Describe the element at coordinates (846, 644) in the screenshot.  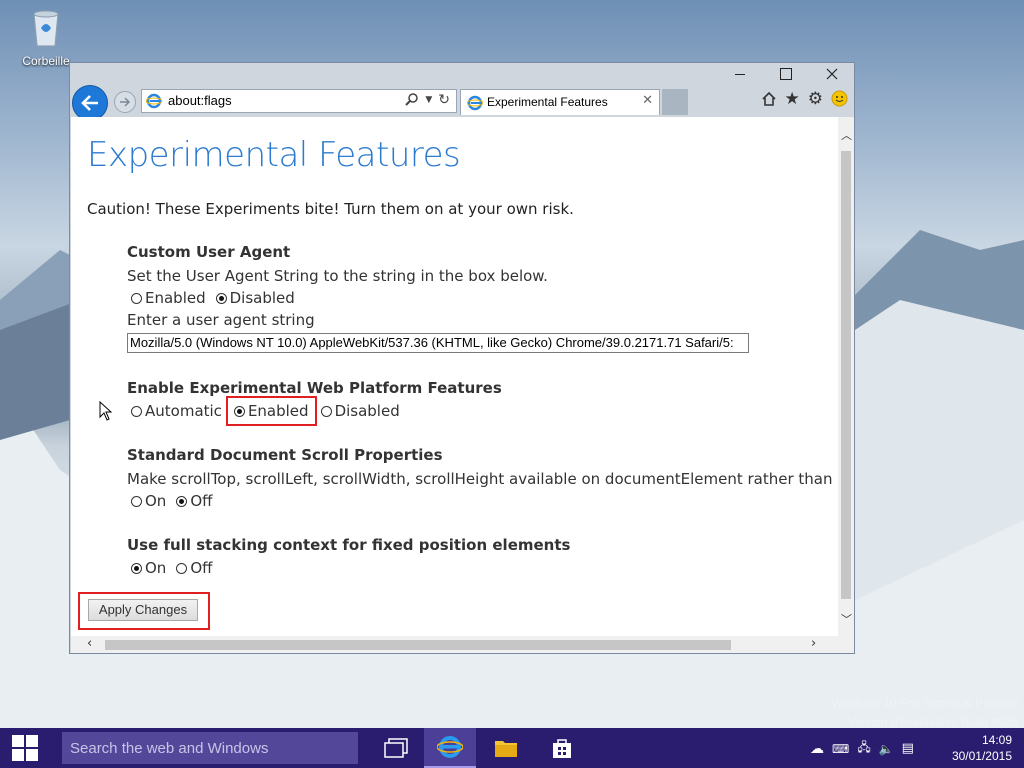
I see `scrollbar-corner` at that location.